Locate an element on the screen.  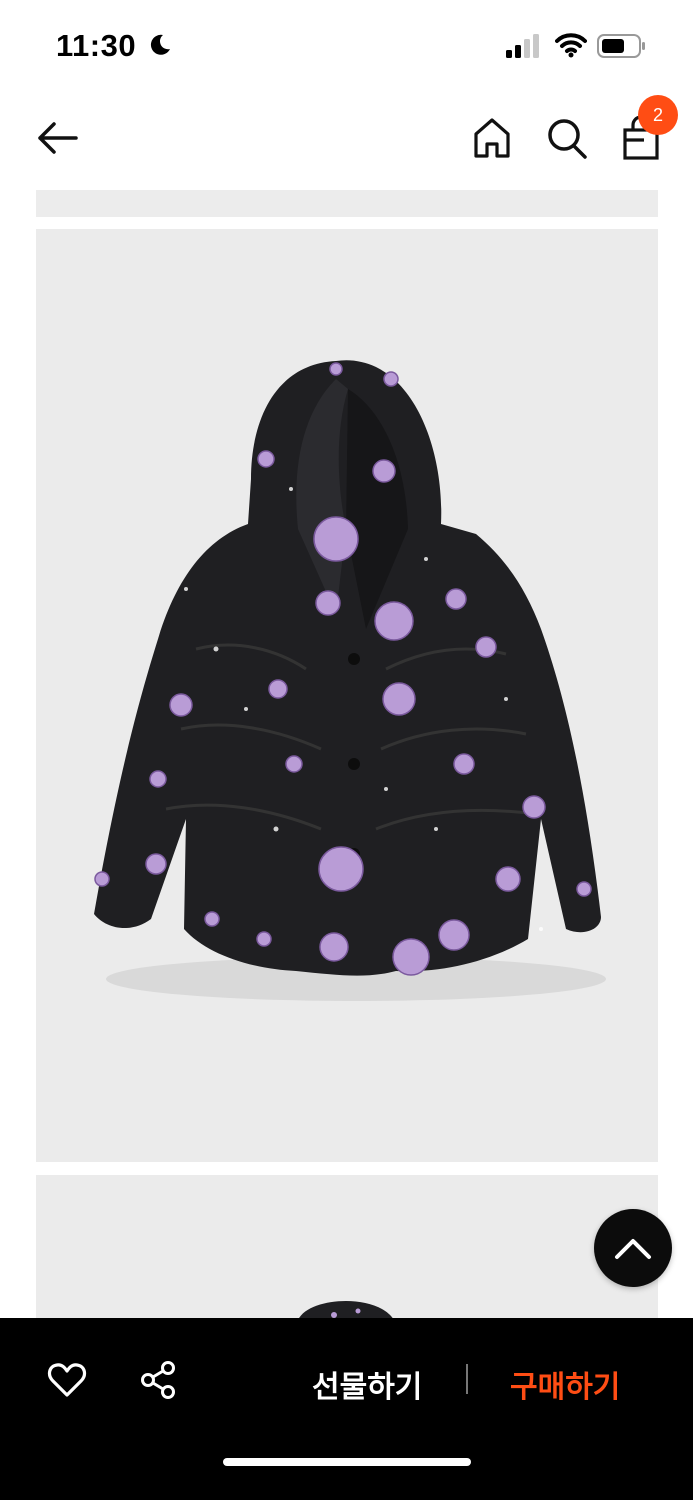
heart-icon is located at coordinates (67, 1380).